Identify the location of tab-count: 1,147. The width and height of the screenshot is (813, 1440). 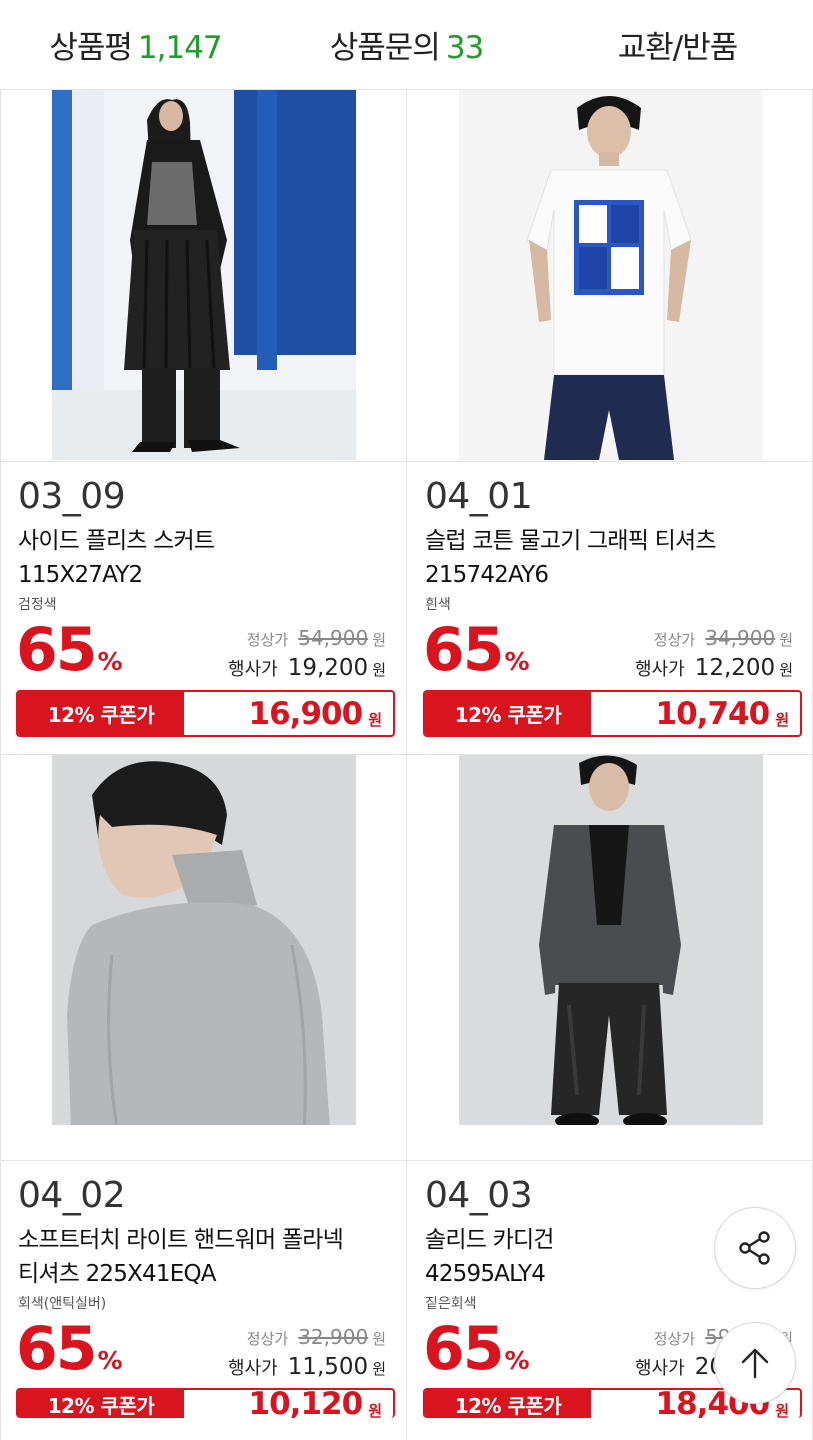
(180, 48).